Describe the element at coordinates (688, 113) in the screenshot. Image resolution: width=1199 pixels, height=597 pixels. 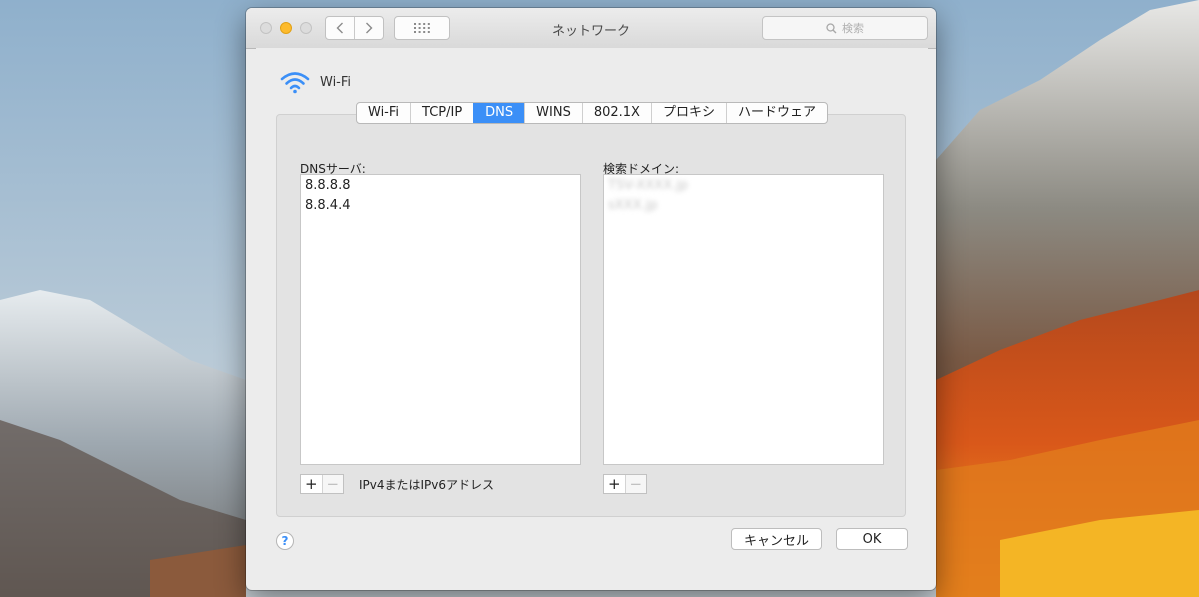
I see `tab-proxy: プロキシ` at that location.